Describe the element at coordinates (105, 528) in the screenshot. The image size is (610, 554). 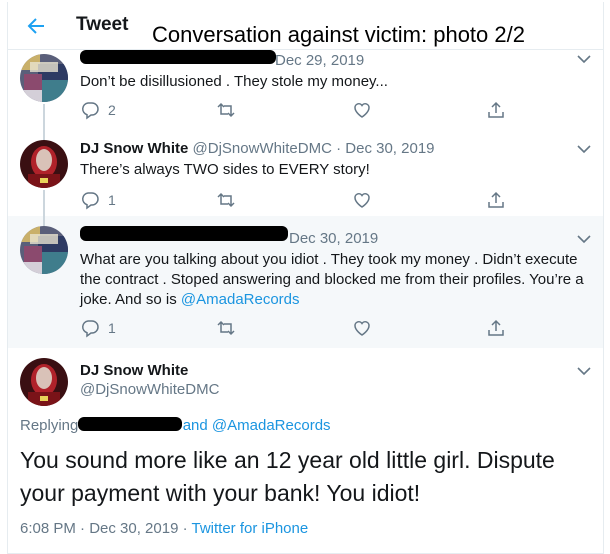
I see `tweet-time: 6:08 PM · Dec 30, 2019 ·` at that location.